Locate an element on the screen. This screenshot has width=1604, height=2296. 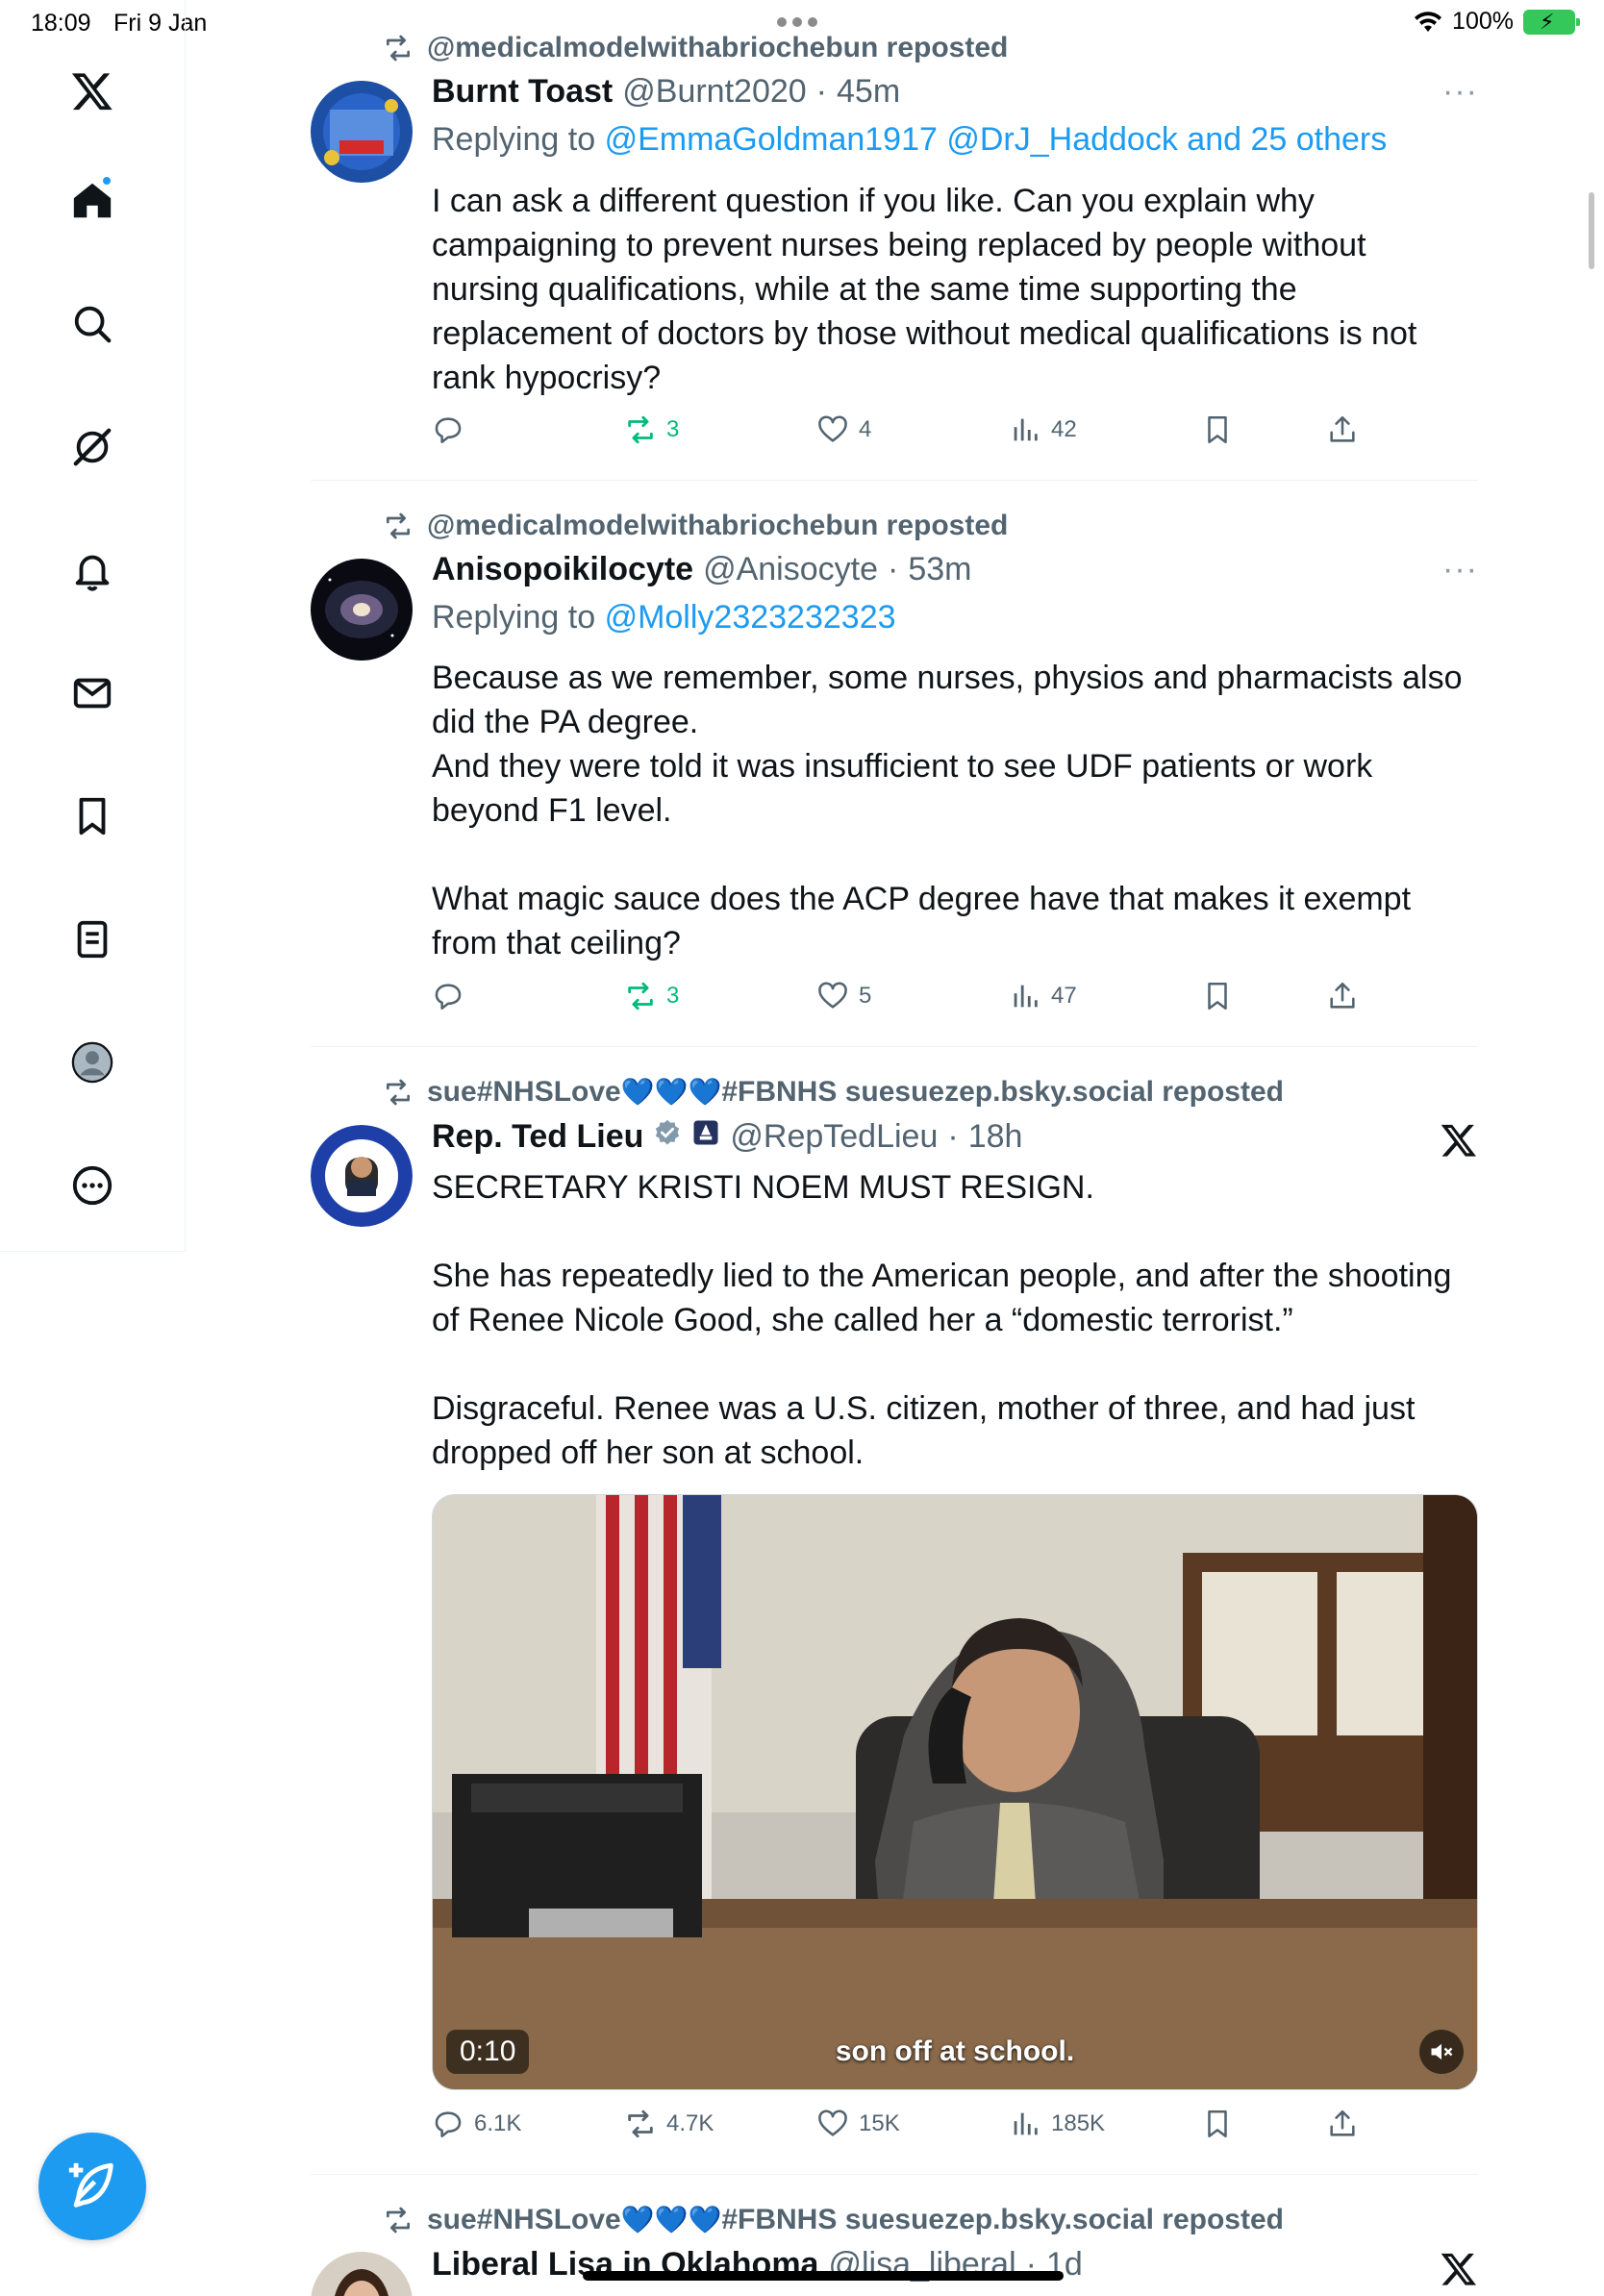
sidebar-item-lists is located at coordinates (92, 939).